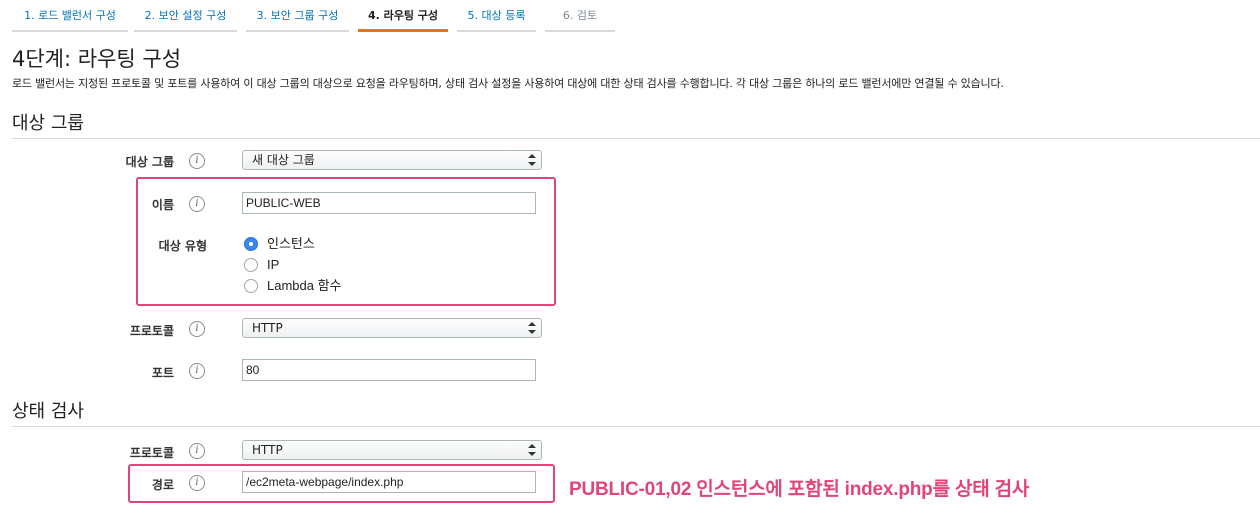 The height and width of the screenshot is (514, 1260). Describe the element at coordinates (151, 331) in the screenshot. I see `protocol-label: 프로토콜` at that location.